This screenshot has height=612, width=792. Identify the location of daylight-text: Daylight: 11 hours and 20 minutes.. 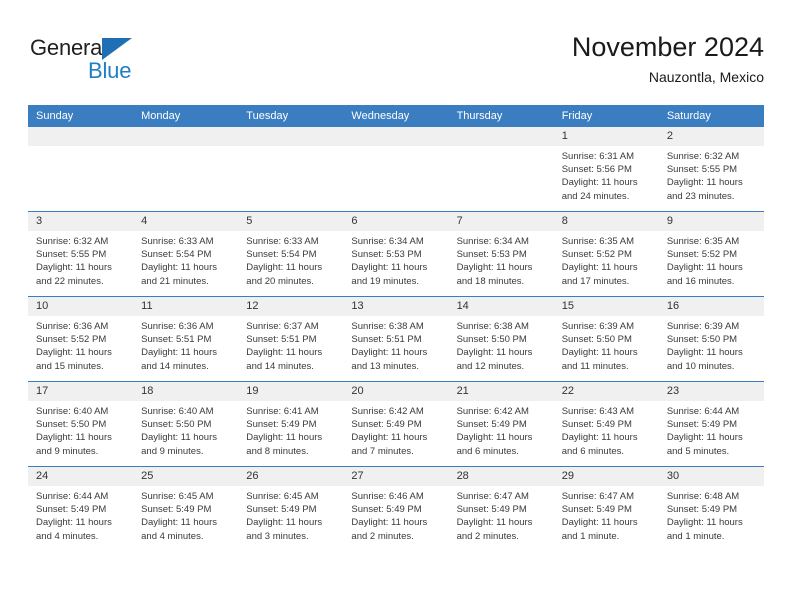
(284, 274).